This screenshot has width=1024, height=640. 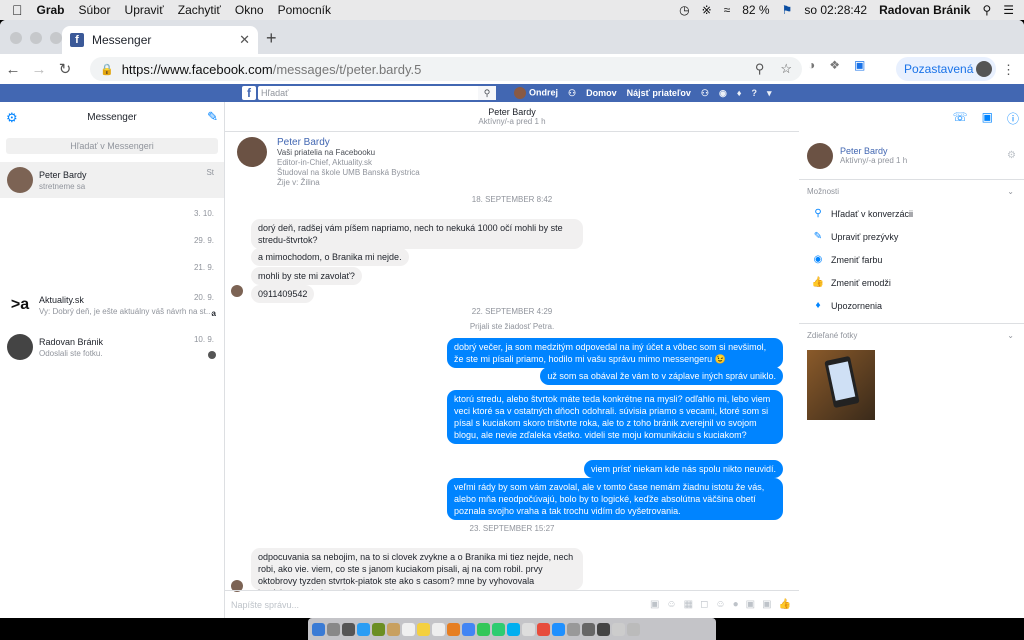 I want to click on attachment-icon: ▣, so click(x=654, y=604).